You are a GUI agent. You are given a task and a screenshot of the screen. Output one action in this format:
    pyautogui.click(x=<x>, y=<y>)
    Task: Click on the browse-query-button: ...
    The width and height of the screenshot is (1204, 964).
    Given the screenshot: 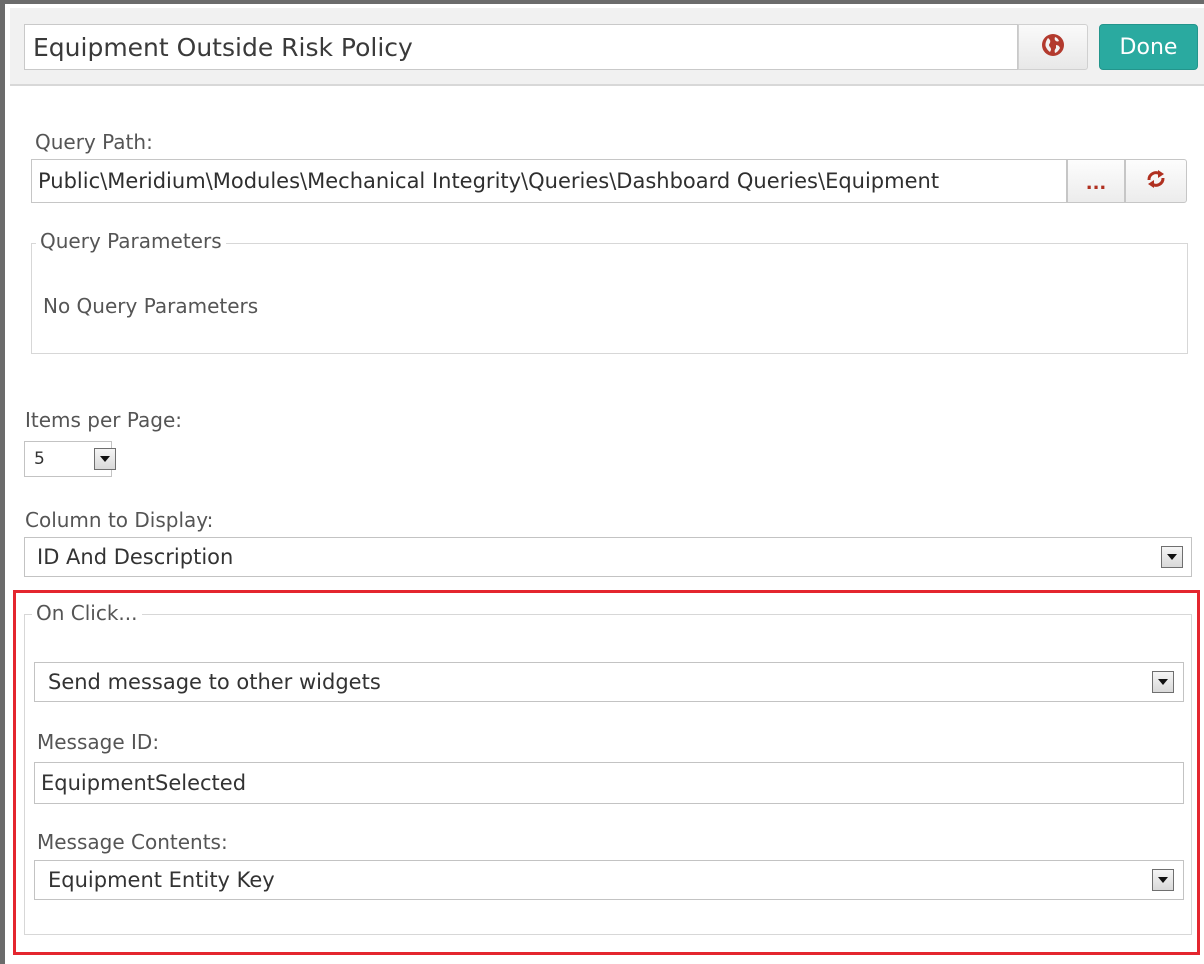 What is the action you would take?
    pyautogui.click(x=1096, y=181)
    